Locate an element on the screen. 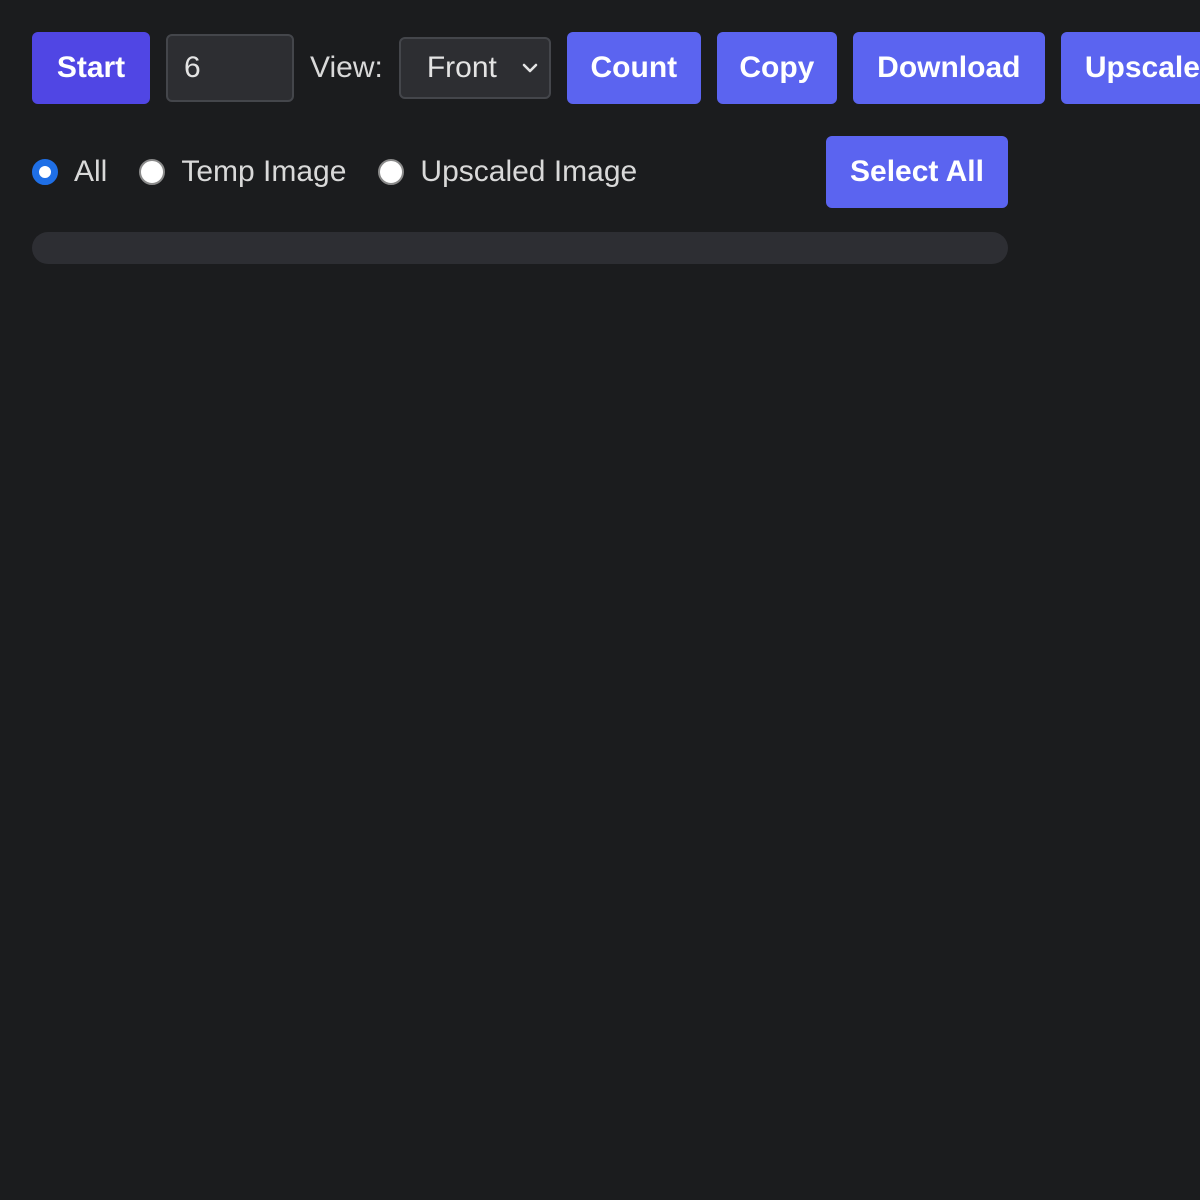 This screenshot has width=1200, height=1200. view-select-value: Front is located at coordinates (461, 67).